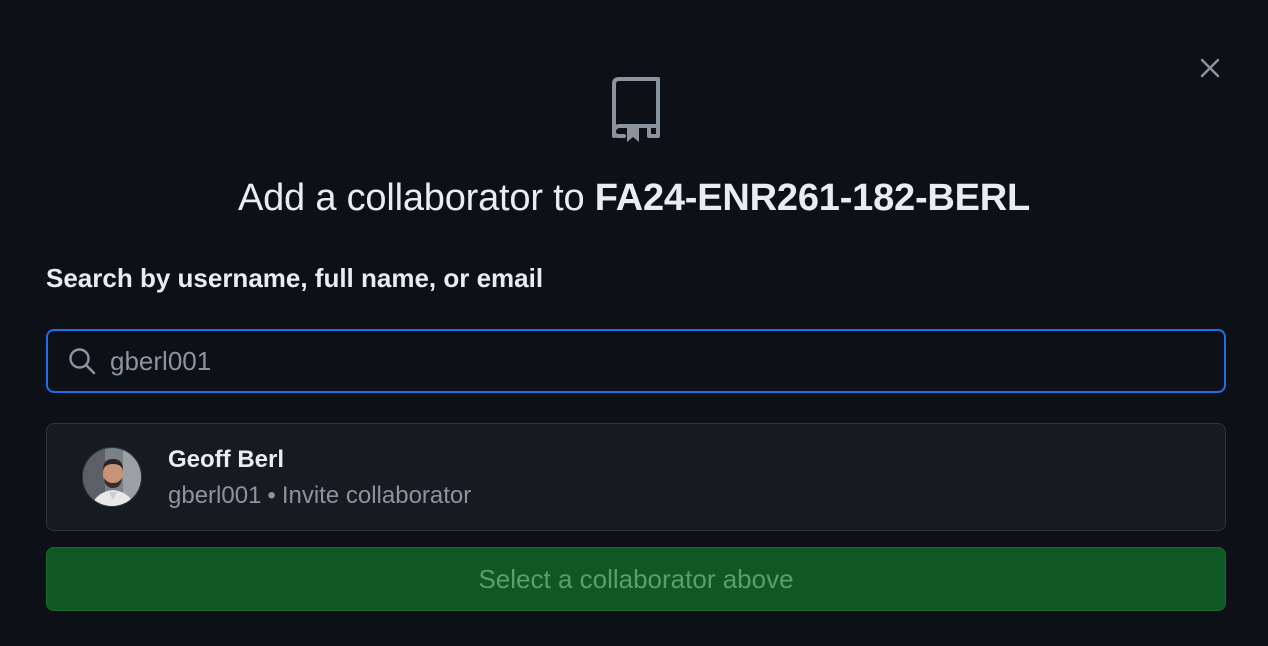 This screenshot has height=646, width=1268. I want to click on collaborator-meta: gberl001 • Invite collaborator, so click(319, 496).